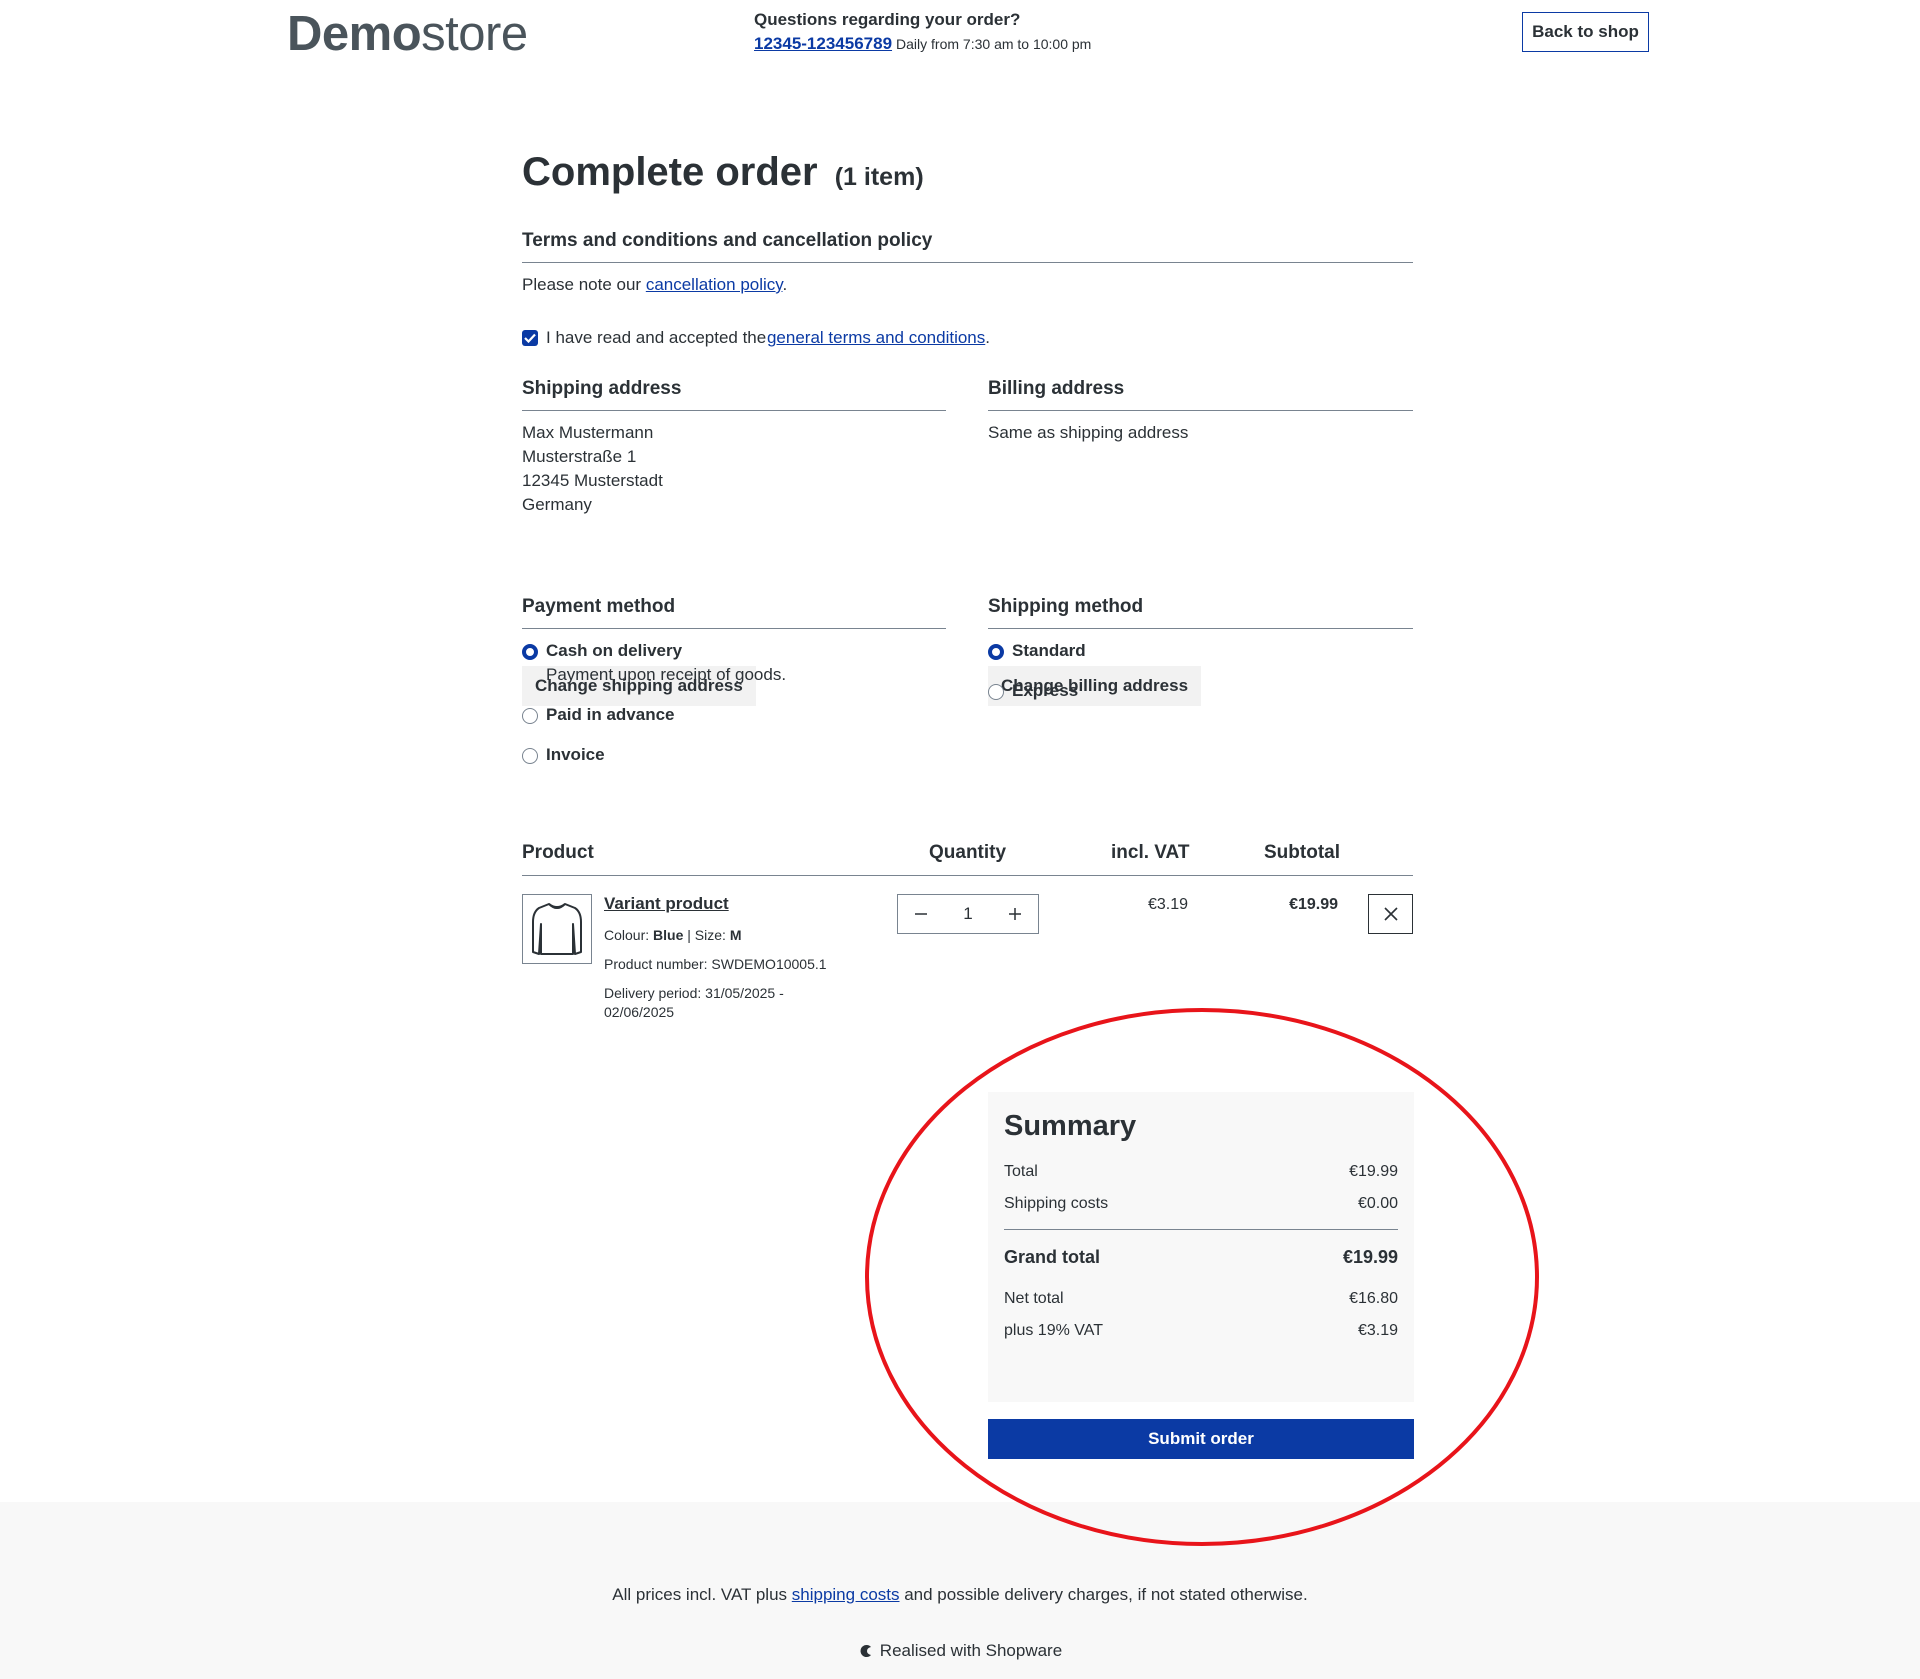 The width and height of the screenshot is (1920, 1679). I want to click on summary-title: Summary, so click(1070, 1126).